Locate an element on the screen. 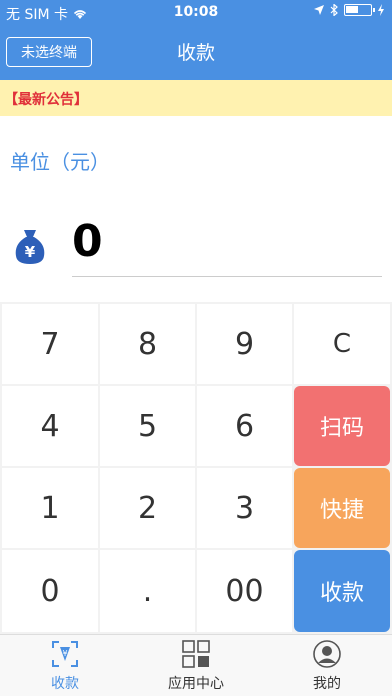 Image resolution: width=392 pixels, height=696 pixels. status-bar: 无 SIM 卡 10:08 is located at coordinates (196, 12).